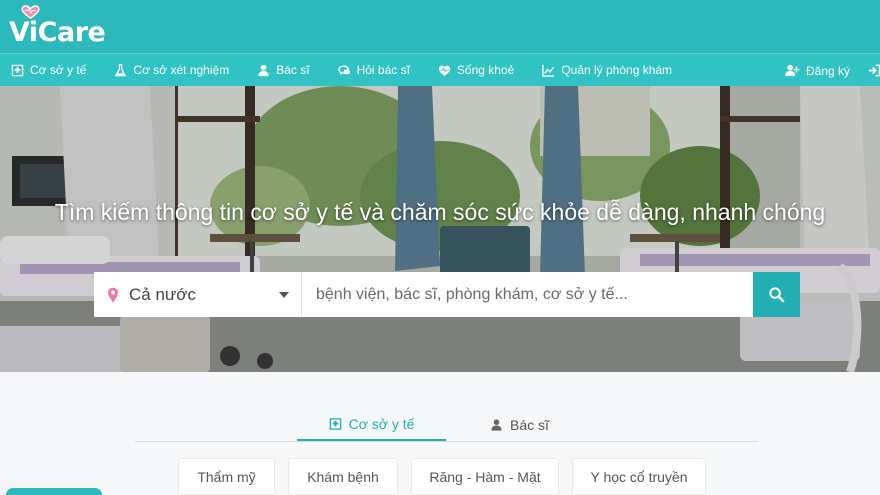 This screenshot has width=880, height=495. I want to click on brand-name: ViCare, so click(57, 32).